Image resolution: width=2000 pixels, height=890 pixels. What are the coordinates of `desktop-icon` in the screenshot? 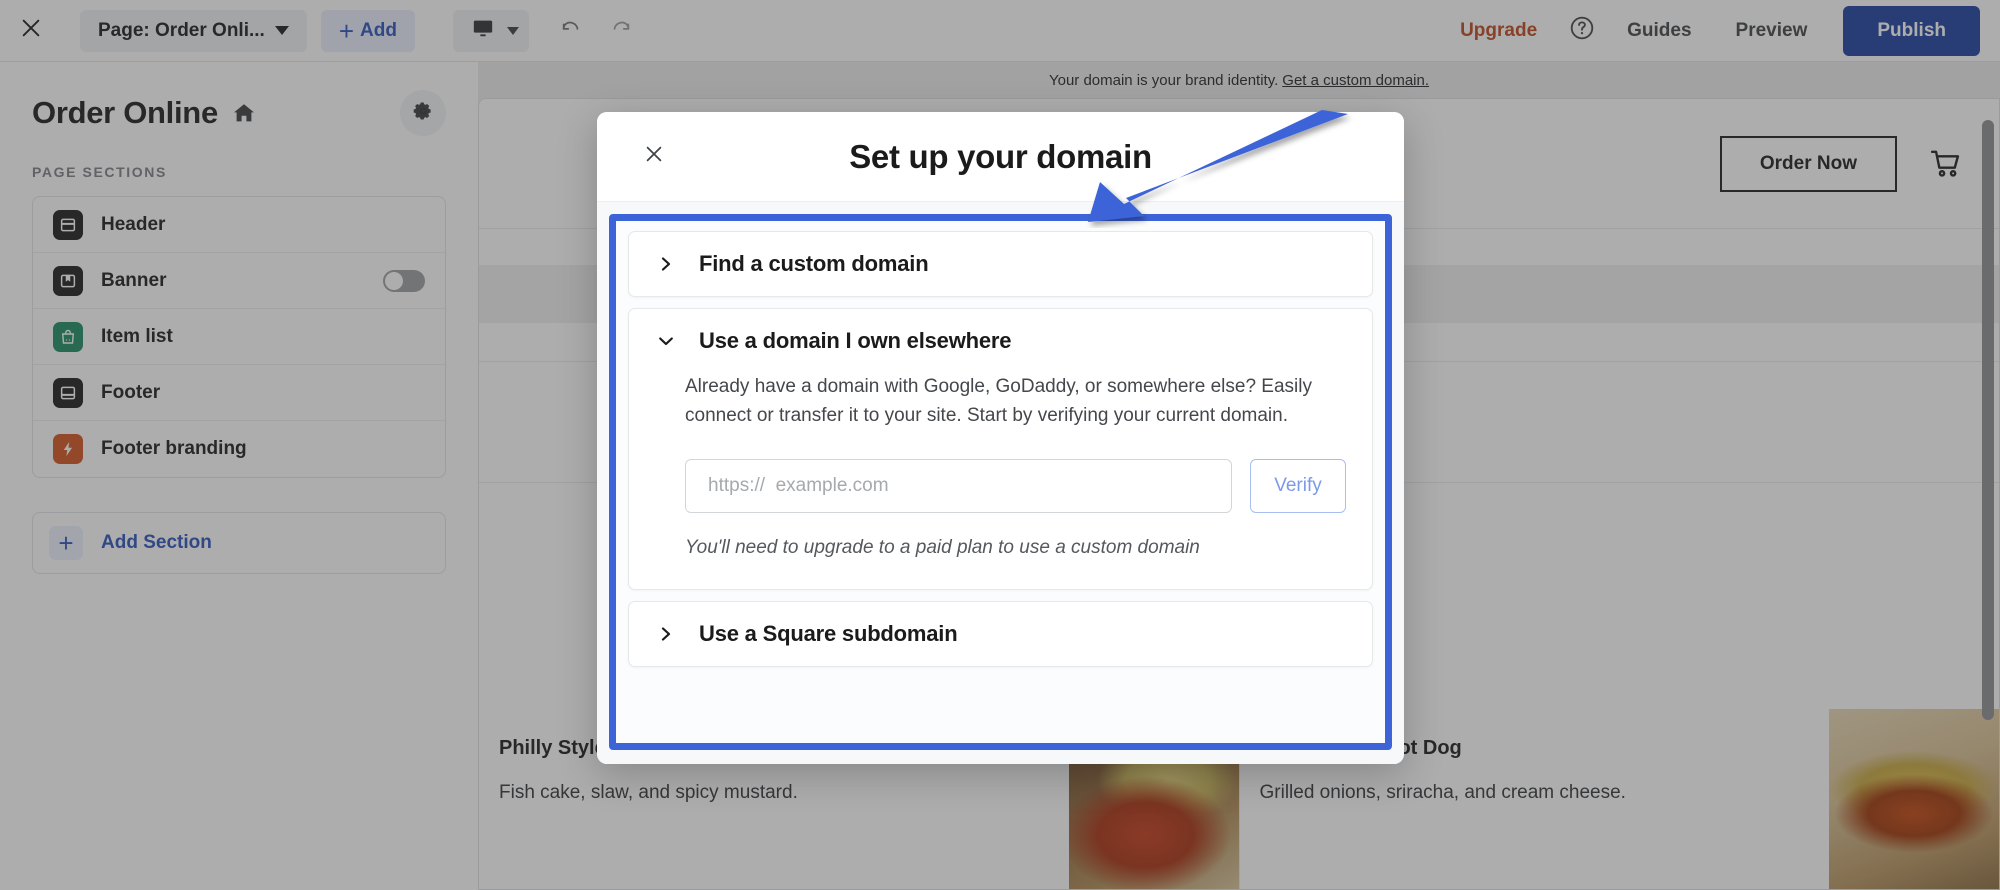 It's located at (483, 30).